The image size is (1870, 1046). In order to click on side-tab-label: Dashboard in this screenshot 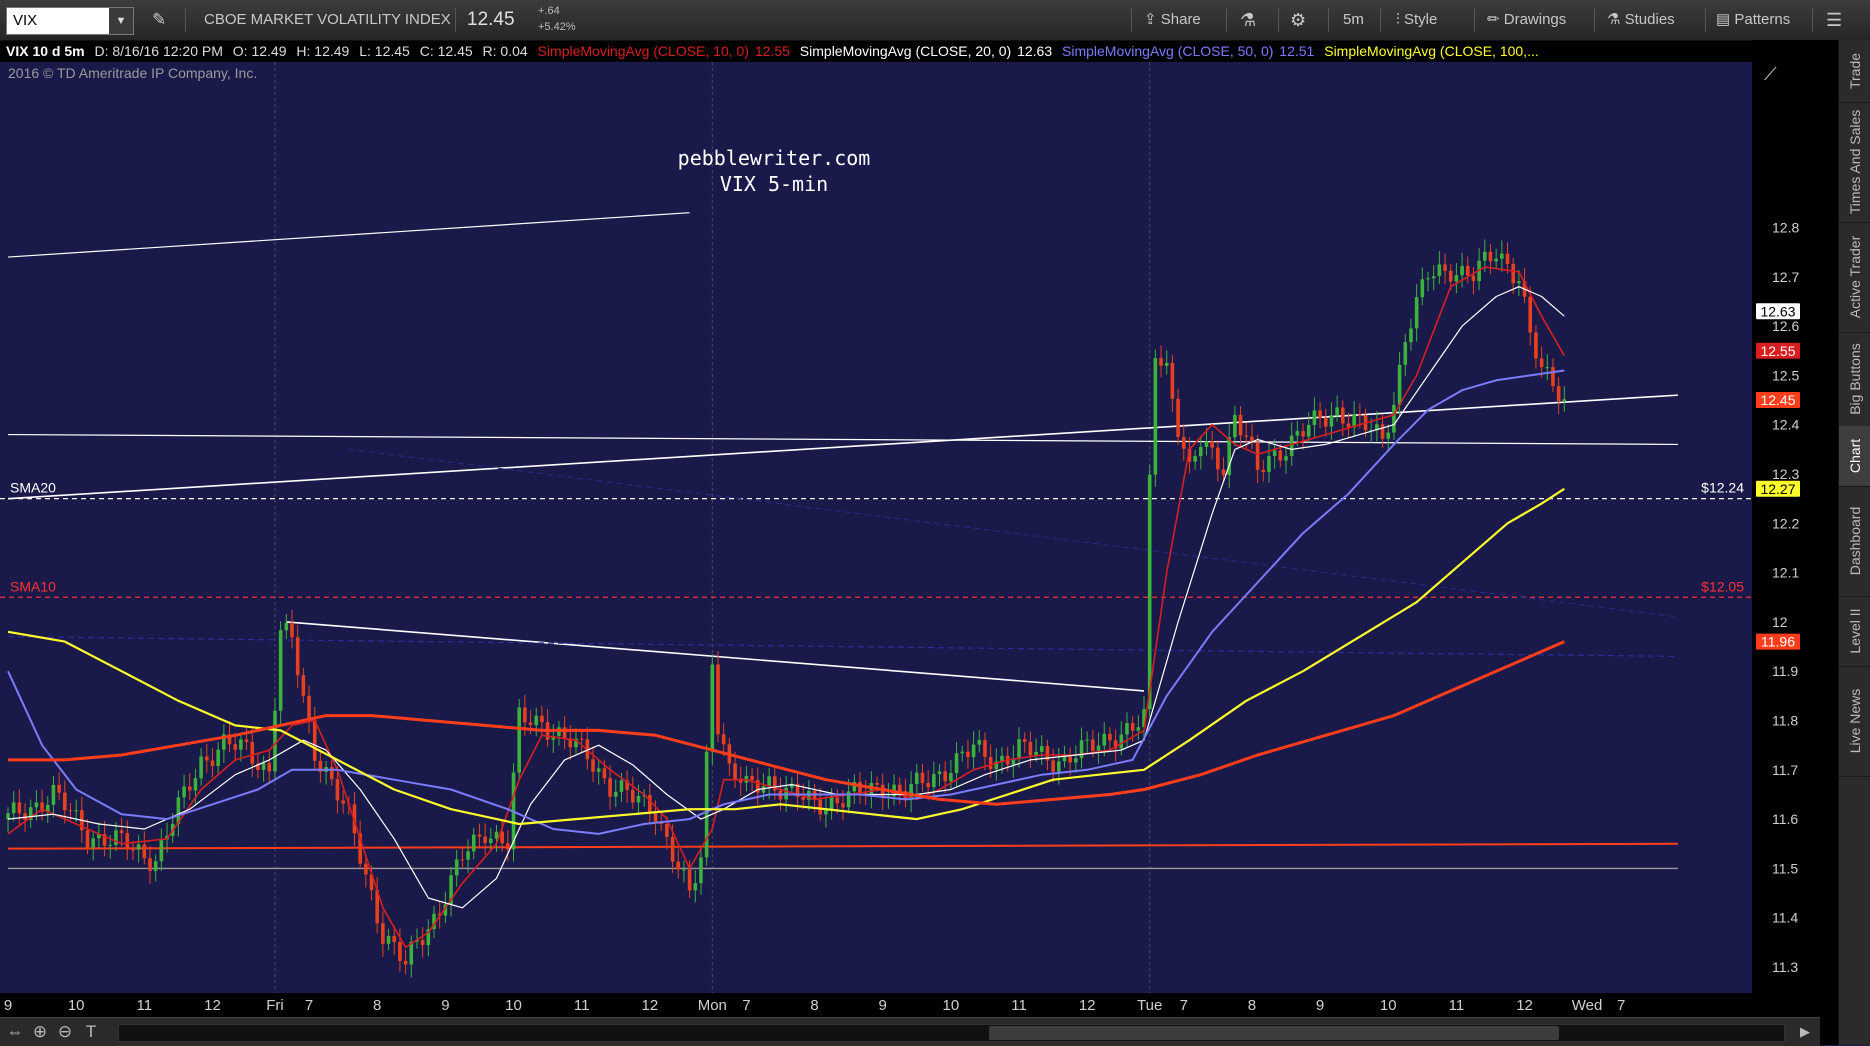, I will do `click(1855, 541)`.